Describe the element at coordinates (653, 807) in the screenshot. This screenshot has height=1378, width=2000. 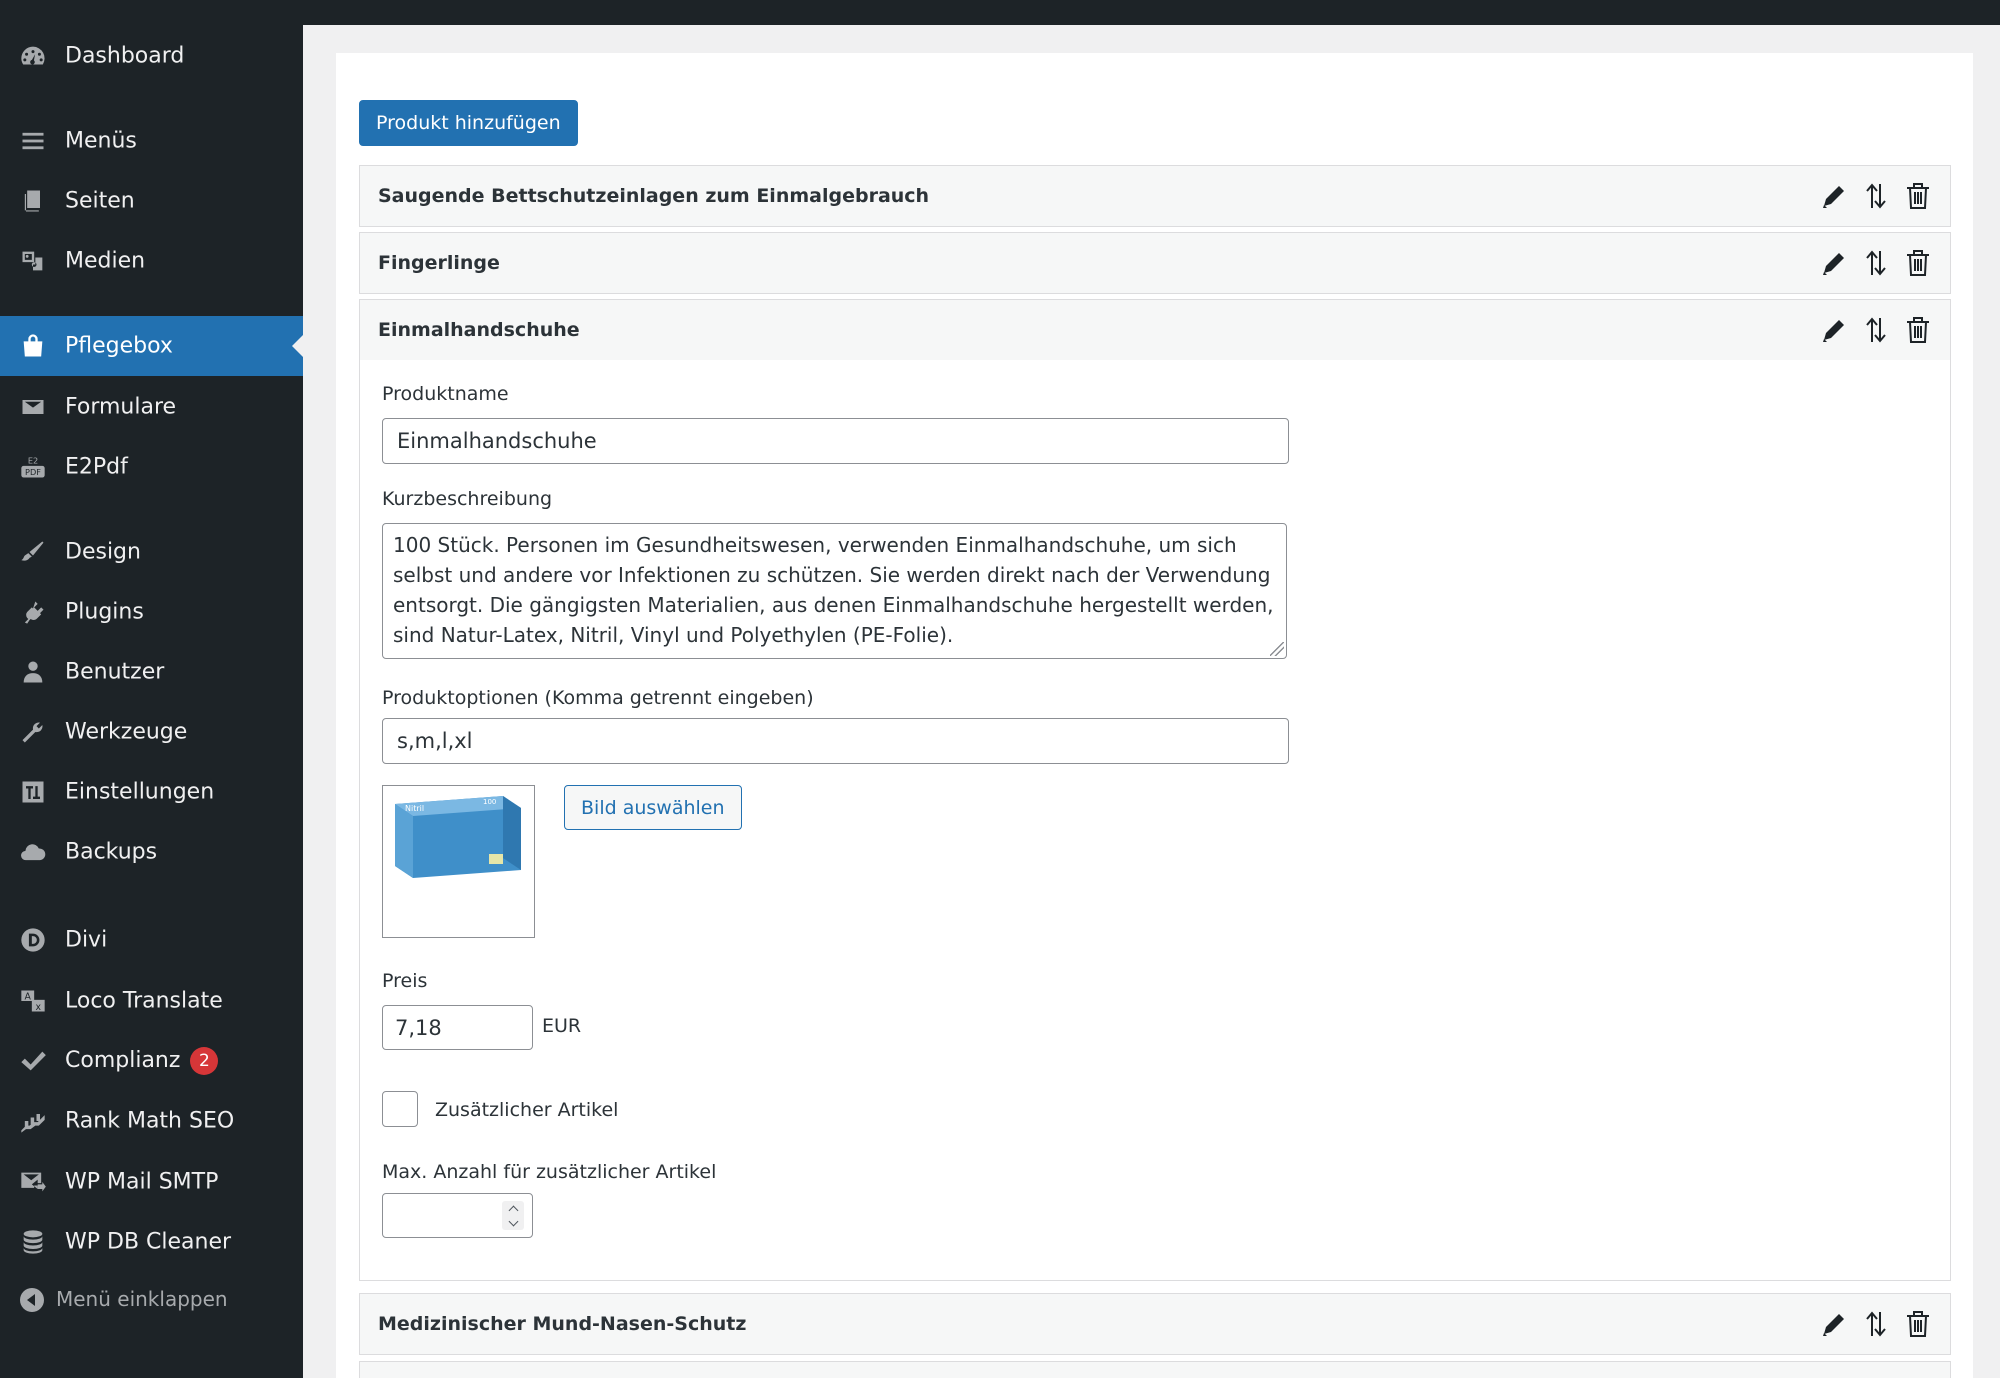
I see `select-image-button: Bild auswählen` at that location.